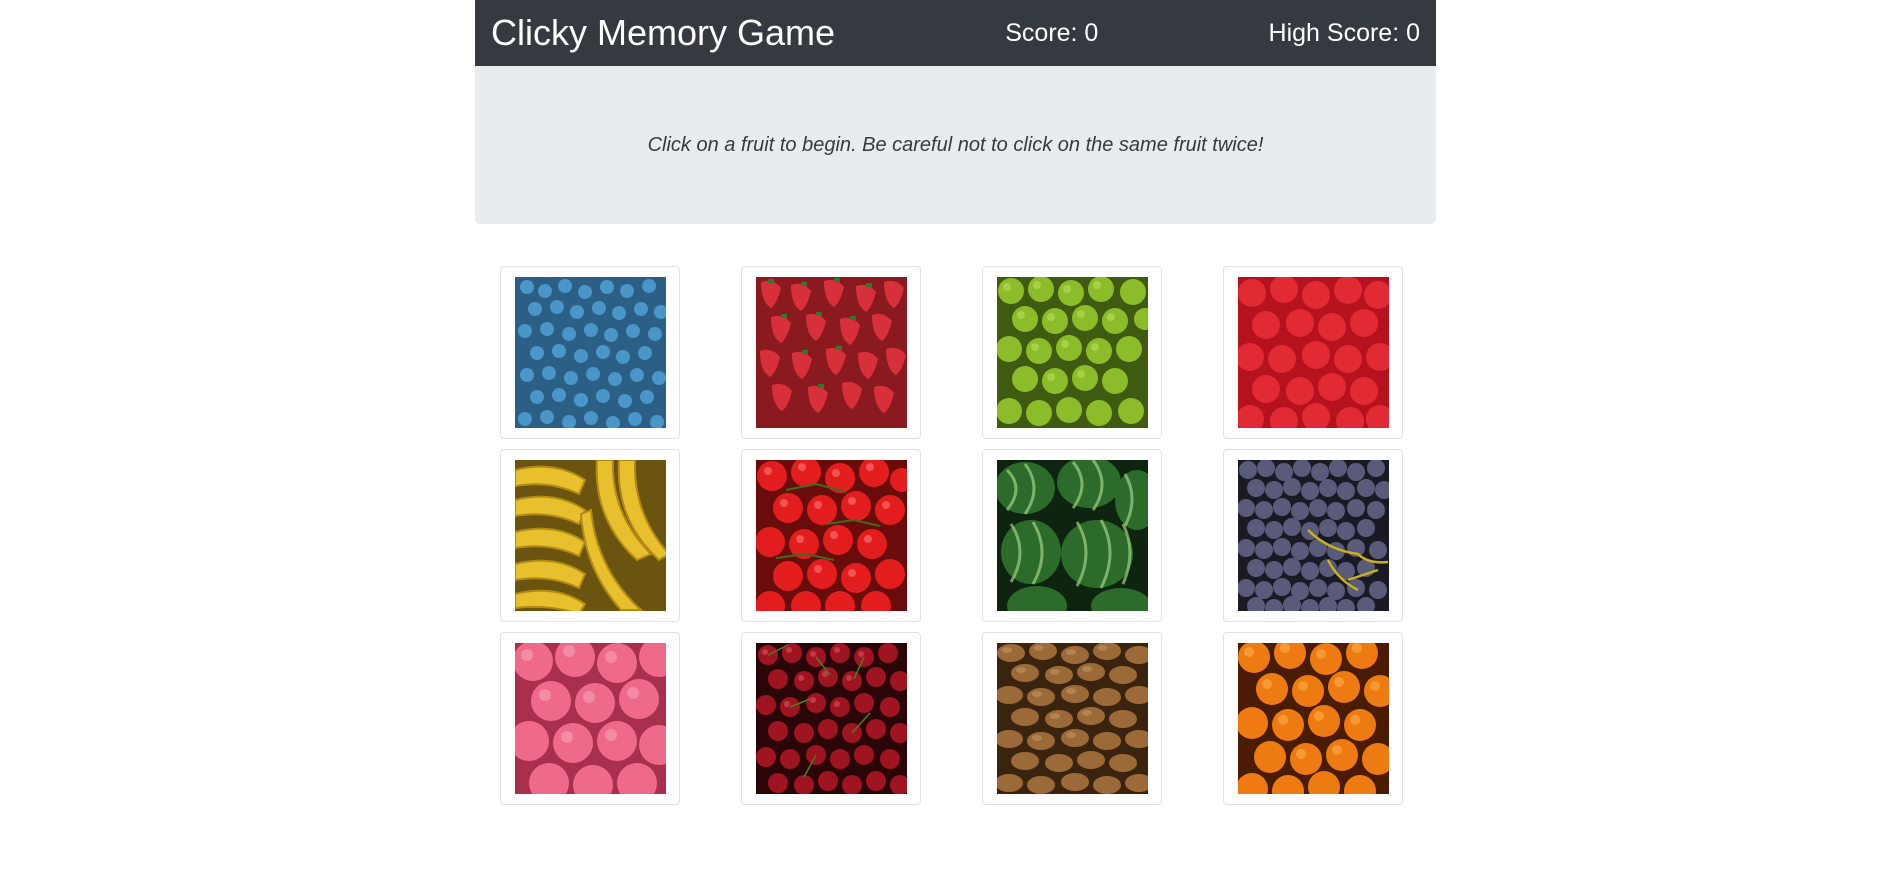 Image resolution: width=1903 pixels, height=895 pixels. I want to click on fruit-card-watermelons, so click(1072, 535).